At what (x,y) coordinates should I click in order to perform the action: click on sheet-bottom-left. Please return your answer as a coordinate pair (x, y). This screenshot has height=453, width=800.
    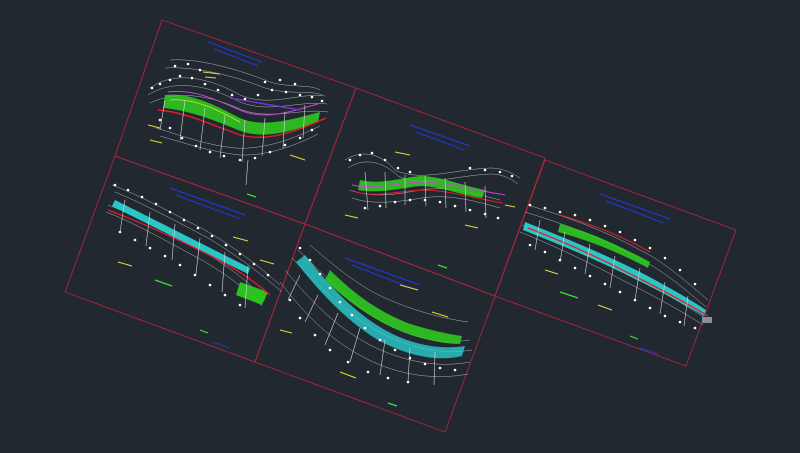
    Looking at the image, I should click on (194, 266).